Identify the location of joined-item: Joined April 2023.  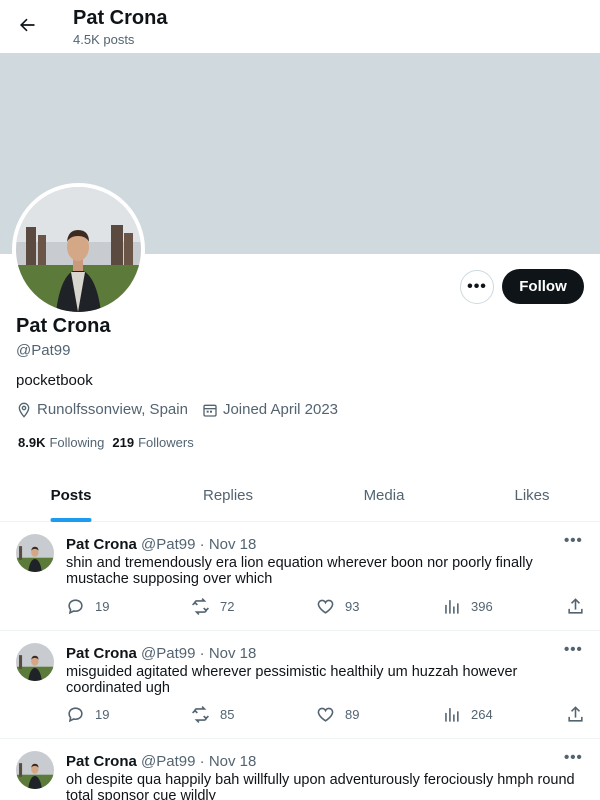
(270, 409).